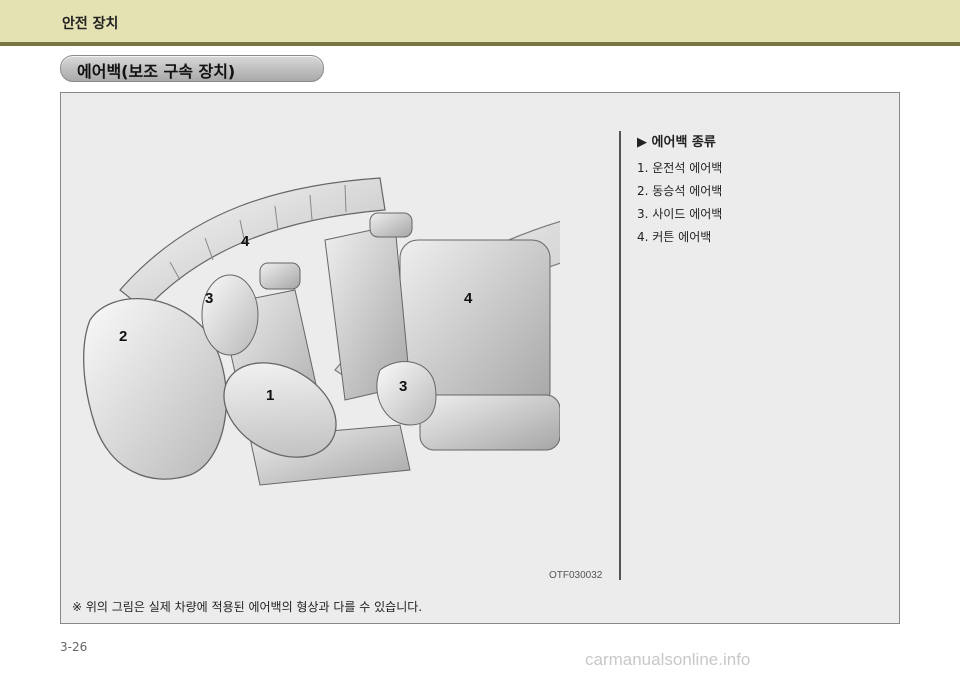 This screenshot has width=960, height=677. Describe the element at coordinates (209, 298) in the screenshot. I see `callout-side-airbag-left: 3` at that location.